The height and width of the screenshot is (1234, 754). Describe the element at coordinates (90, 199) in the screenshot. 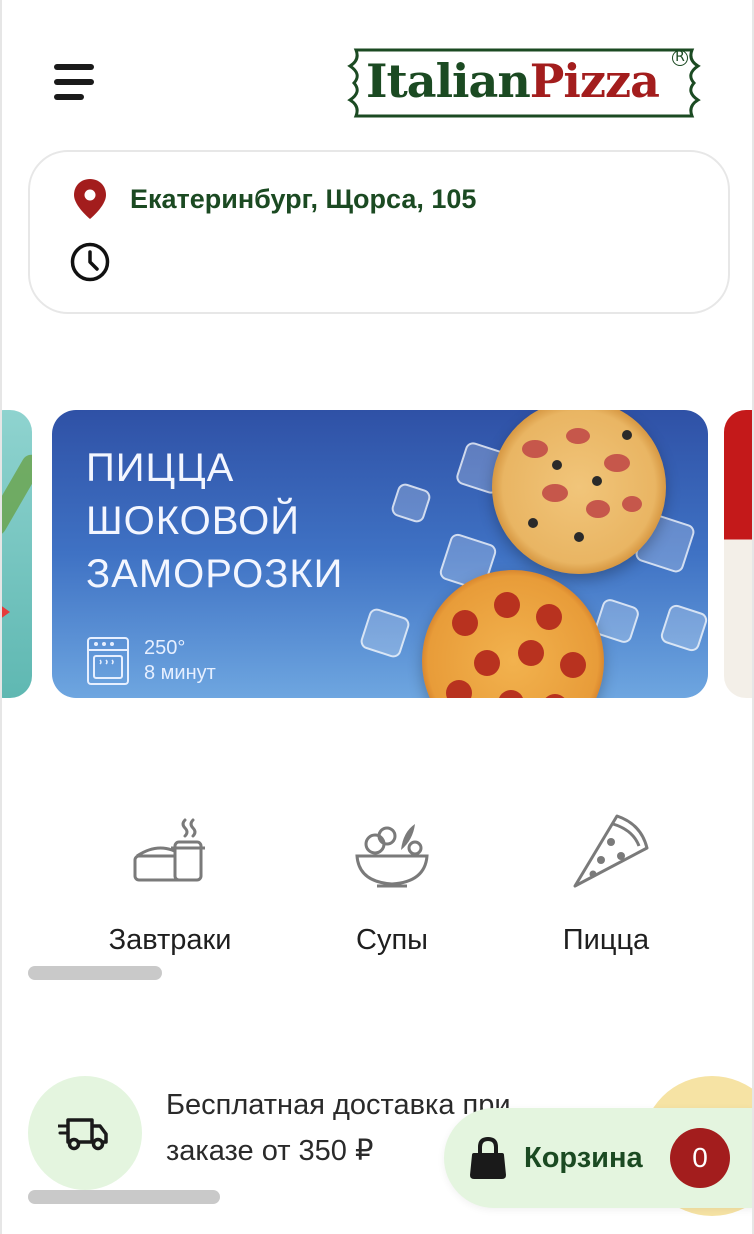

I see `location-pin-icon` at that location.